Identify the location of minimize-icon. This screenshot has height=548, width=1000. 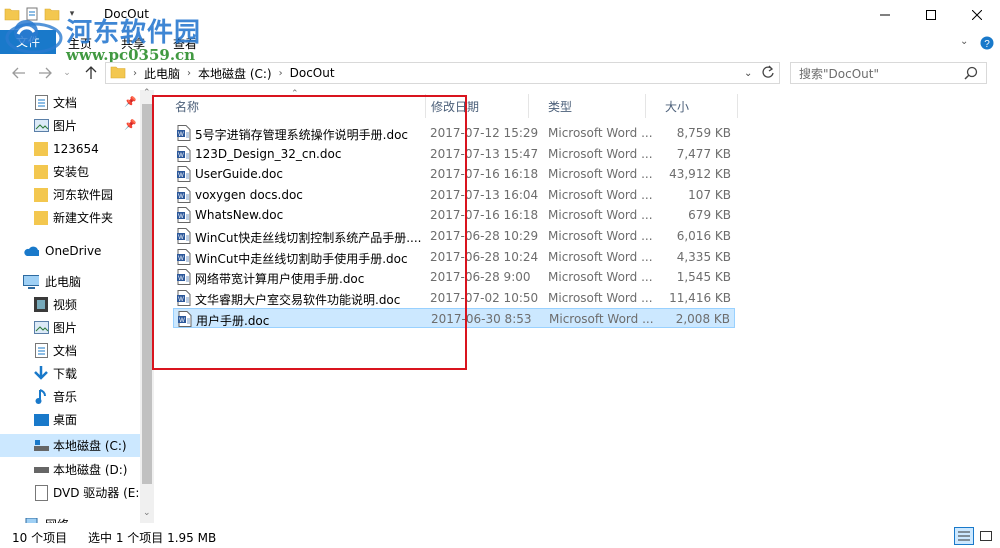
(885, 15).